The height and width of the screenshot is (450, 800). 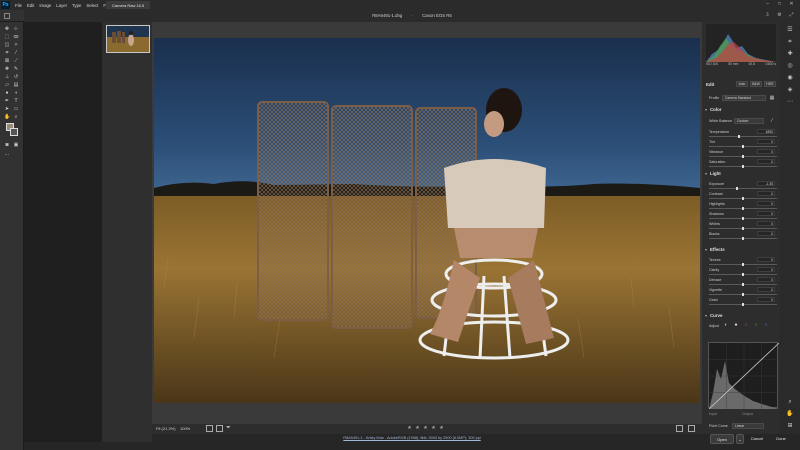 I want to click on brush-tool-icon: ✎, so click(x=16, y=69).